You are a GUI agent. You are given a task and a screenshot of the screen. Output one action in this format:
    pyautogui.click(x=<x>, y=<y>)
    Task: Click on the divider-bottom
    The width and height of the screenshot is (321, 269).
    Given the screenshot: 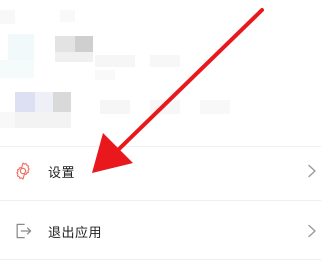 What is the action you would take?
    pyautogui.click(x=160, y=259)
    